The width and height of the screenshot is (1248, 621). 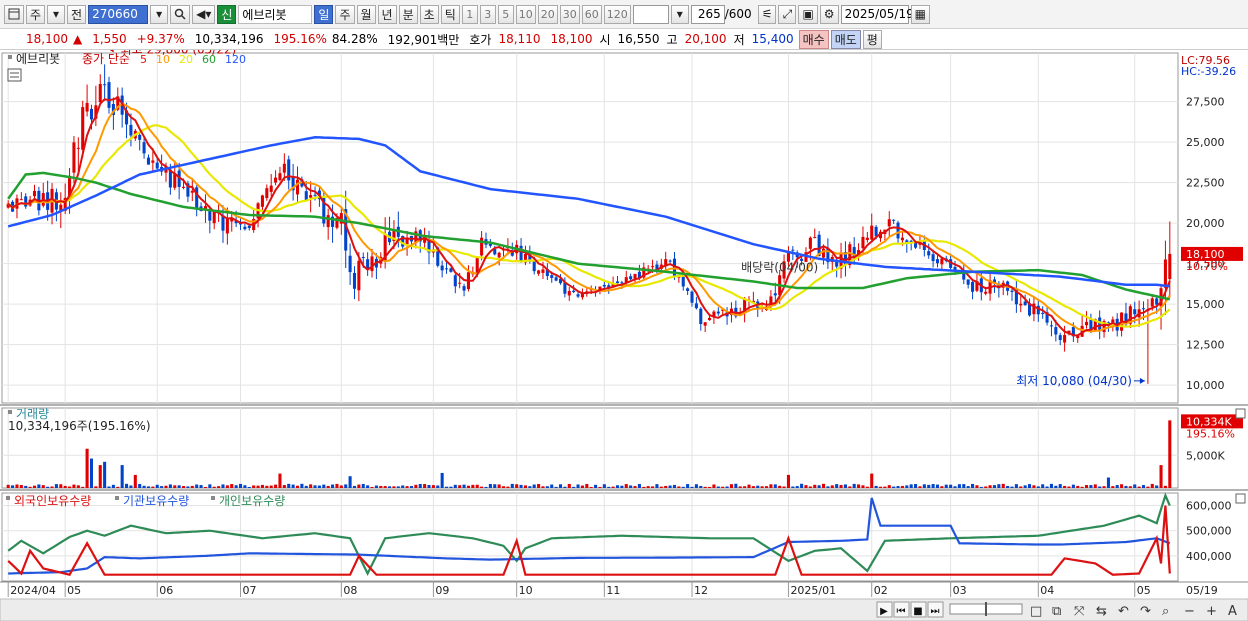 I want to click on x-tick-label: 05, so click(x=74, y=590).